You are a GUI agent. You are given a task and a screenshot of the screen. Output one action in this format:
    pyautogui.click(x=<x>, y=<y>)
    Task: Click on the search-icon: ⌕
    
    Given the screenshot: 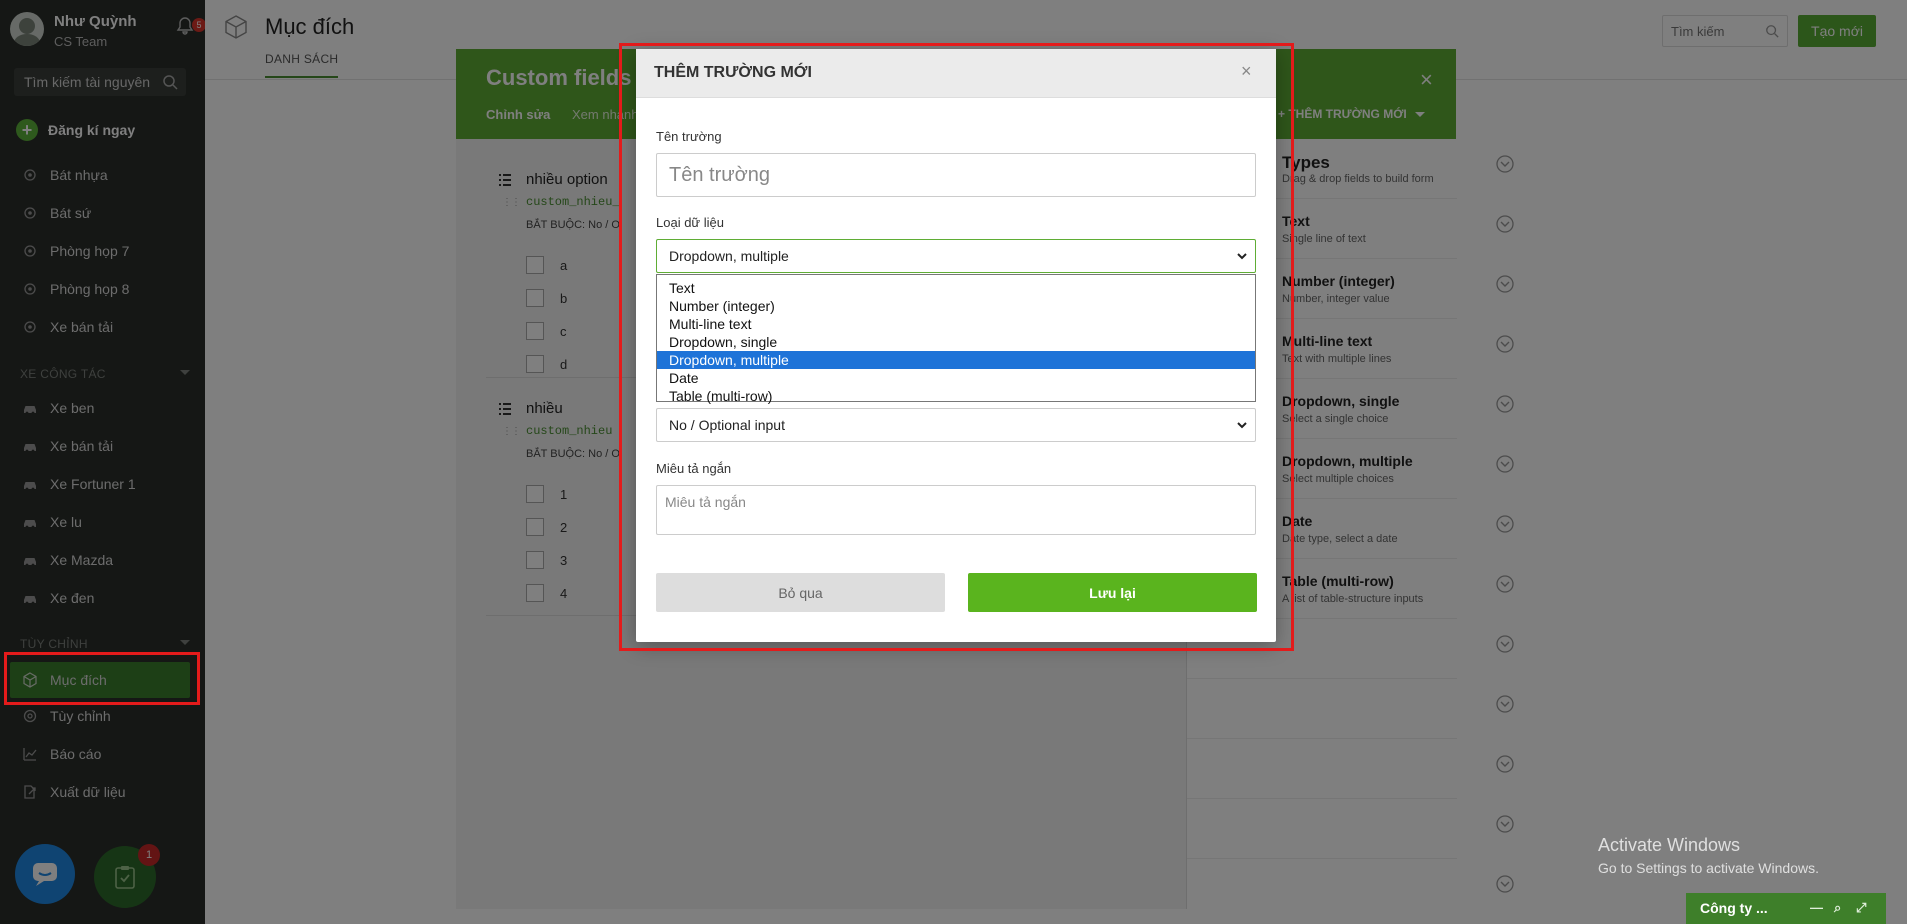 What is the action you would take?
    pyautogui.click(x=1837, y=908)
    